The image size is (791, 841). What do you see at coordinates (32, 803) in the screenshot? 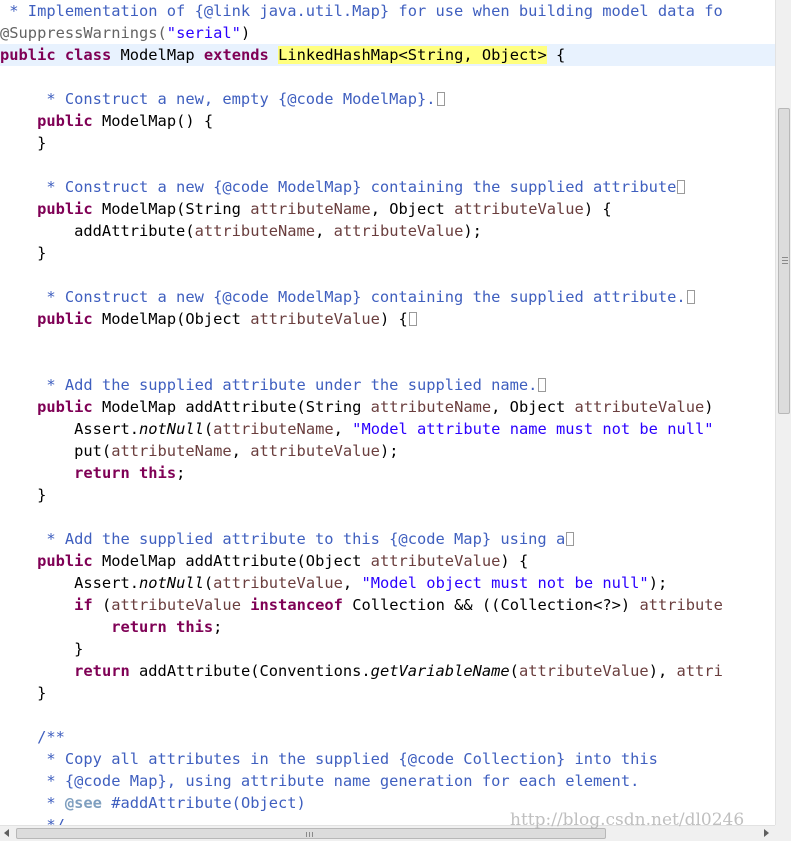
I see `code-token: *` at bounding box center [32, 803].